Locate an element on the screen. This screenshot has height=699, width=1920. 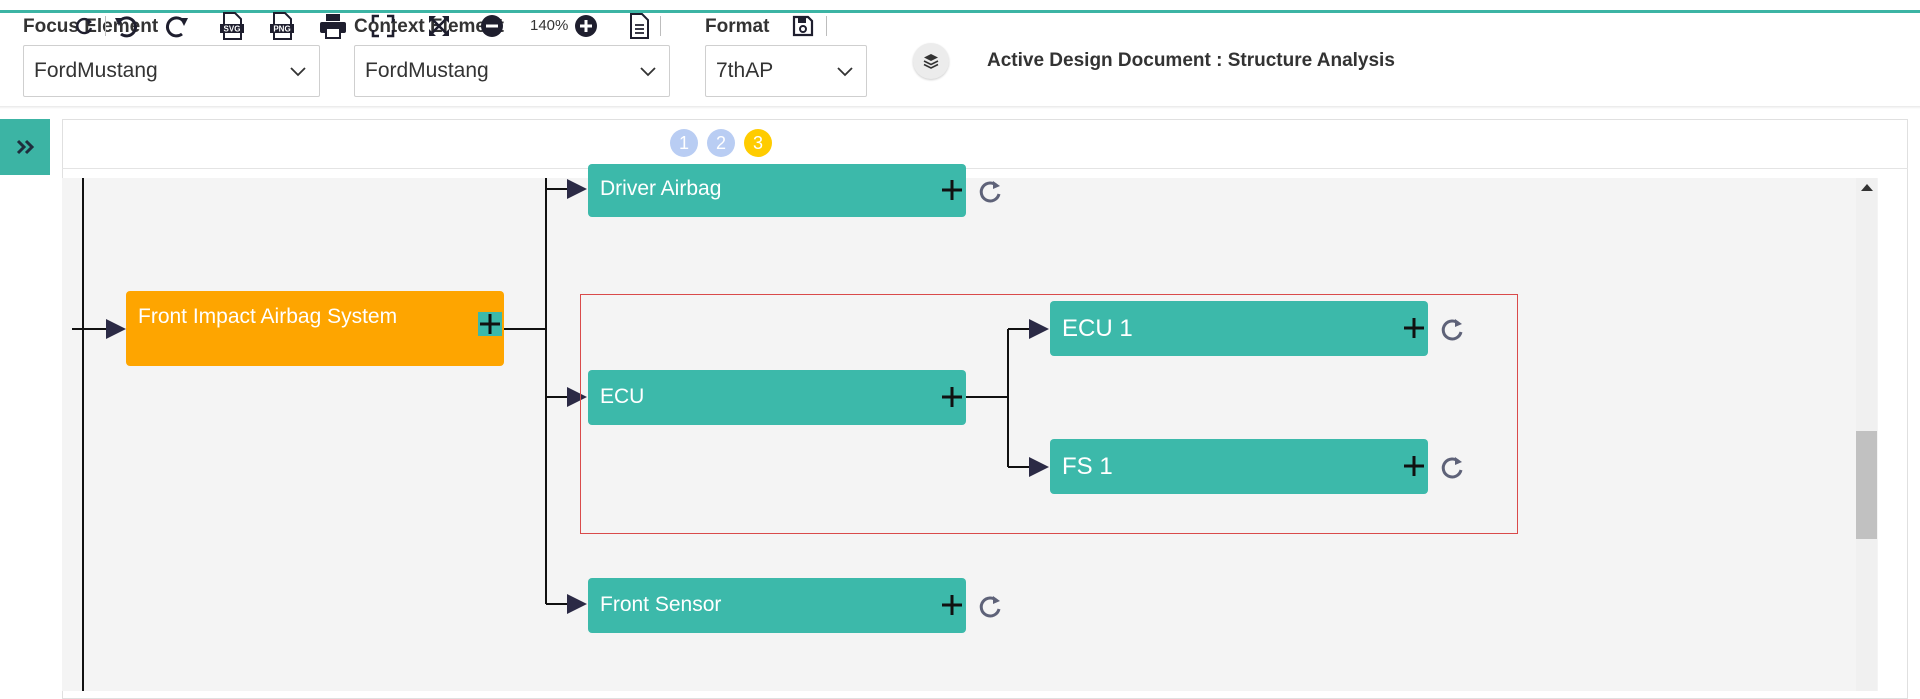
save-button is located at coordinates (803, 26).